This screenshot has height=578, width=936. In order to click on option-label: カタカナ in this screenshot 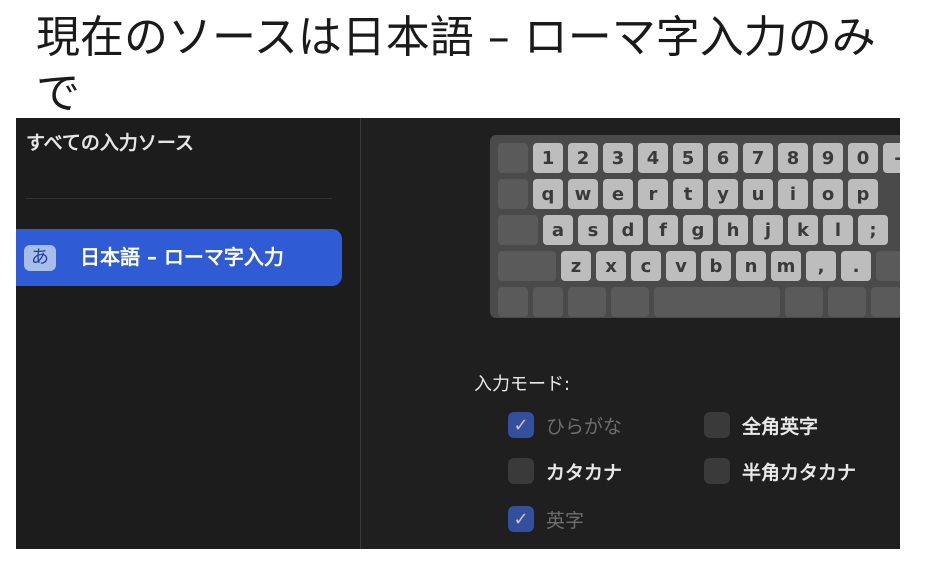, I will do `click(584, 472)`.